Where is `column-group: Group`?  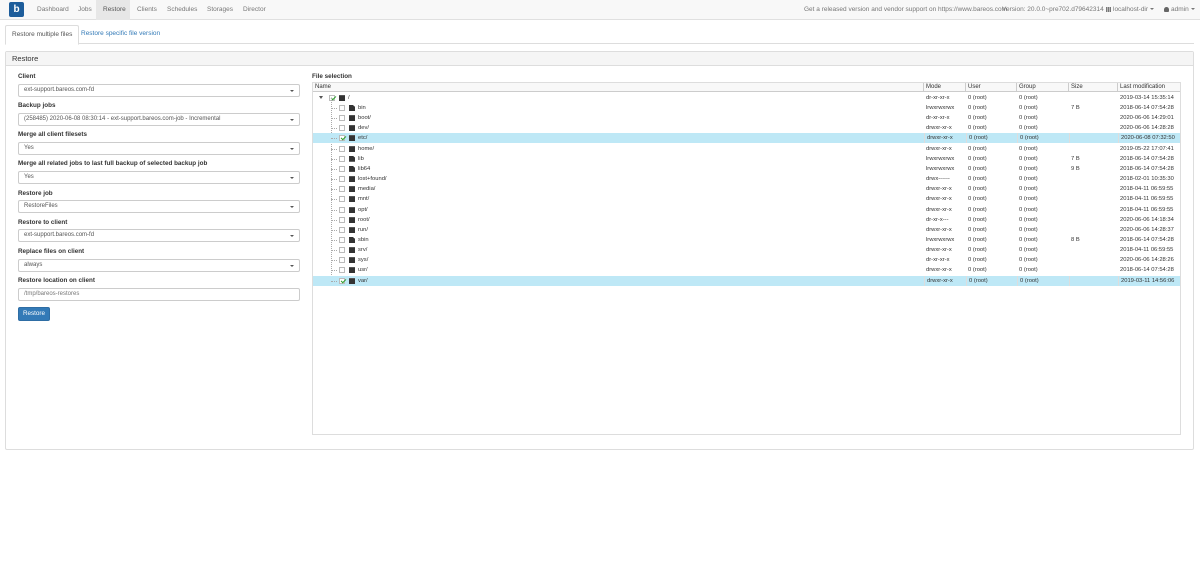
column-group: Group is located at coordinates (1043, 87).